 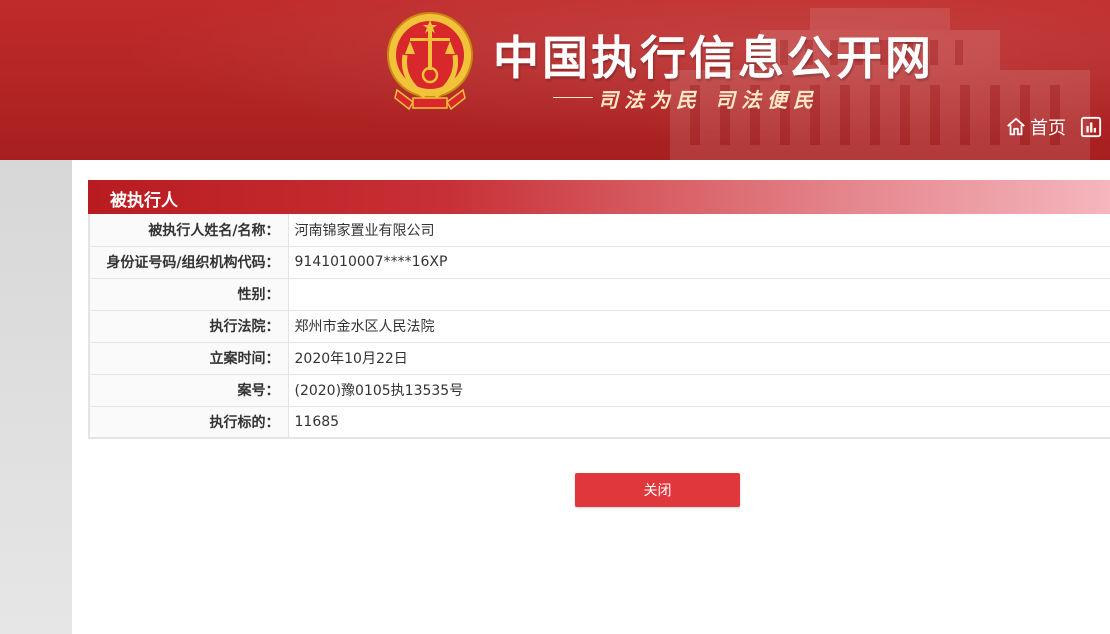 What do you see at coordinates (699, 358) in the screenshot?
I see `row-value: 2020年10月22日` at bounding box center [699, 358].